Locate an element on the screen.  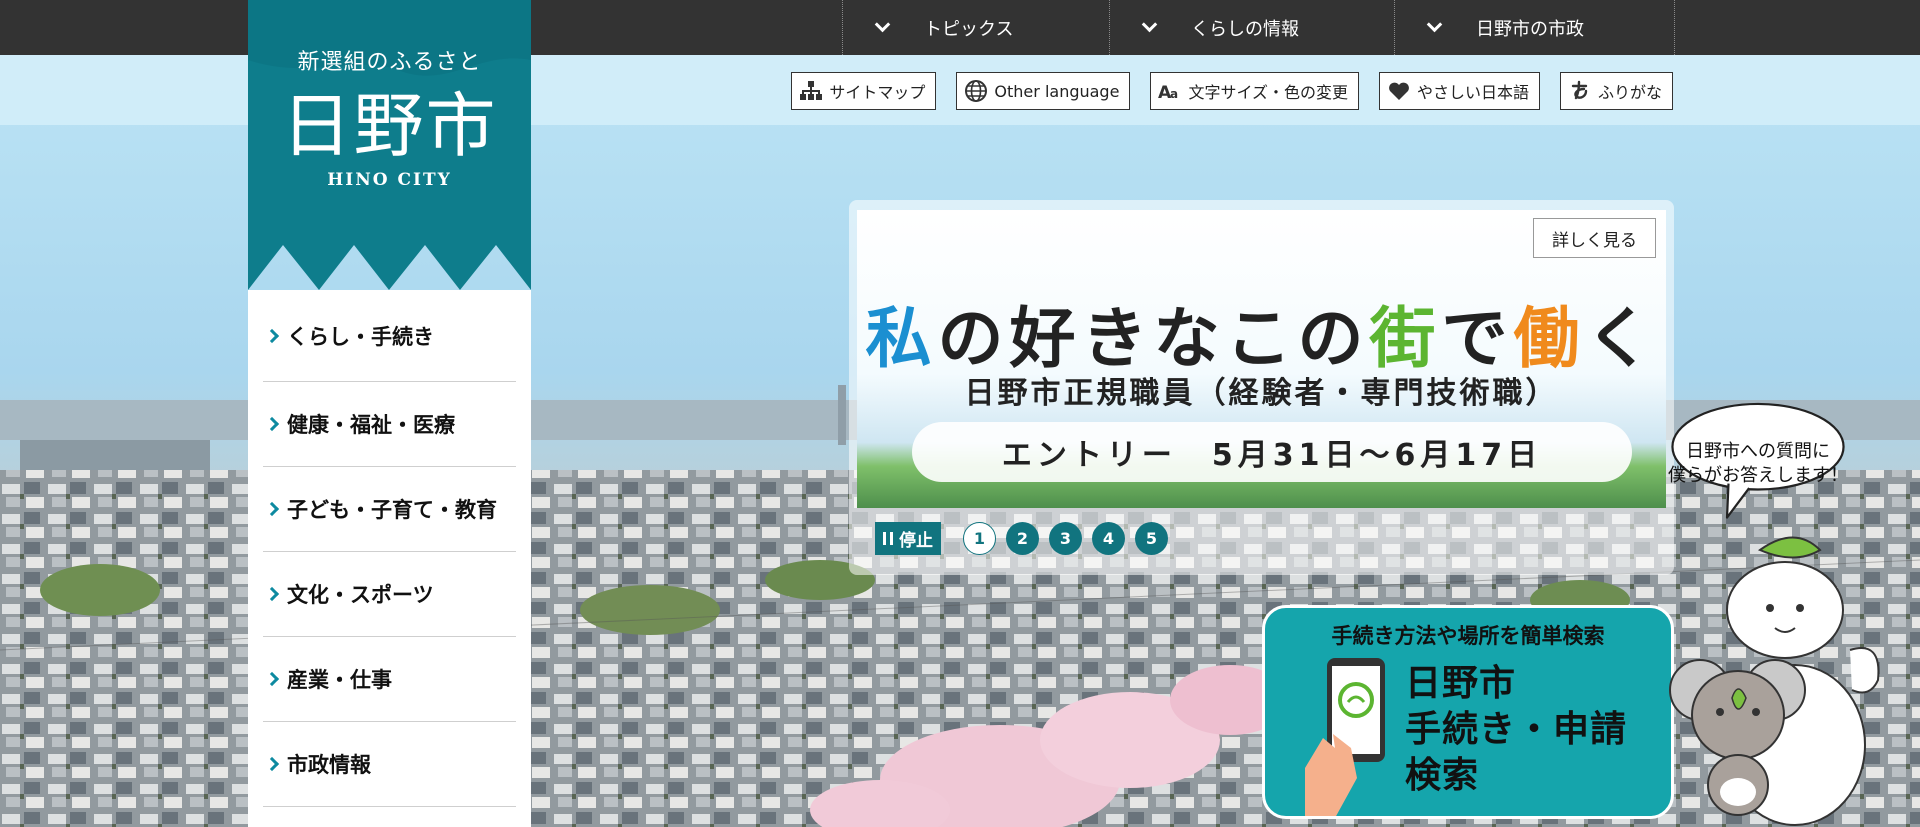
carousel-controls: 停止 1 2 3 4 5 is located at coordinates (1021, 538).